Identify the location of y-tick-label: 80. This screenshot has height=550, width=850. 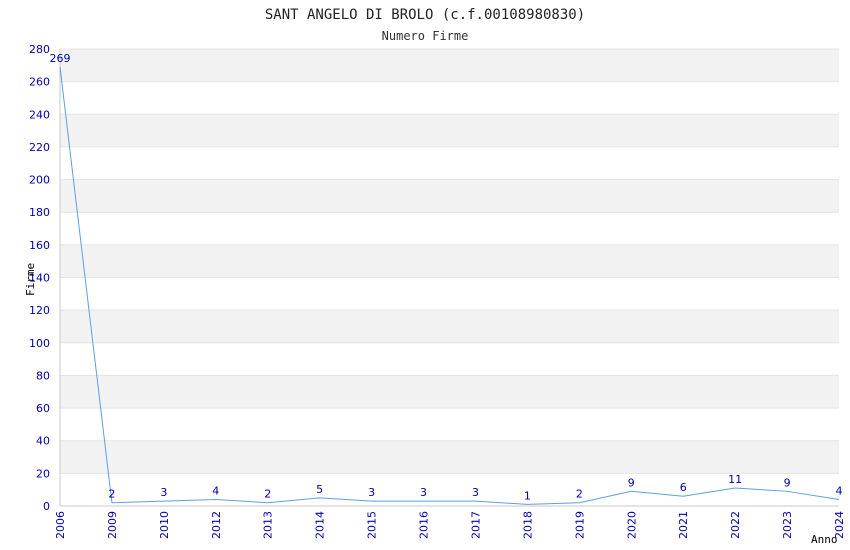
(43, 375).